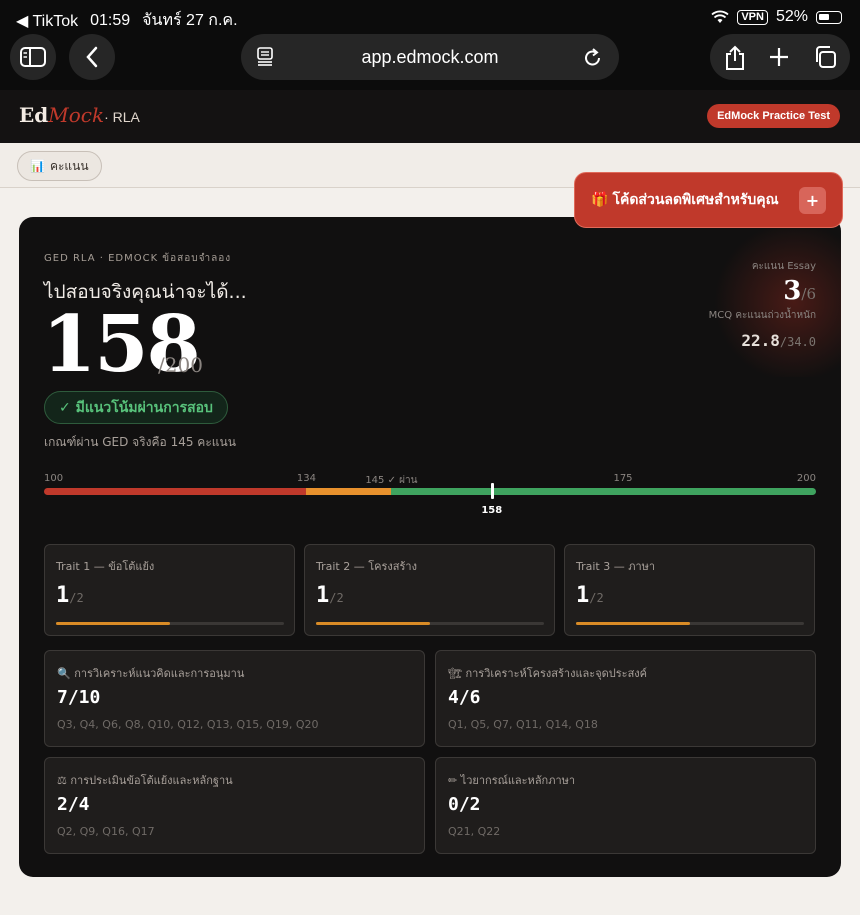  What do you see at coordinates (169, 590) in the screenshot?
I see `trait-card: Trait 1 — ข้อโต้แย้ง 1/2` at bounding box center [169, 590].